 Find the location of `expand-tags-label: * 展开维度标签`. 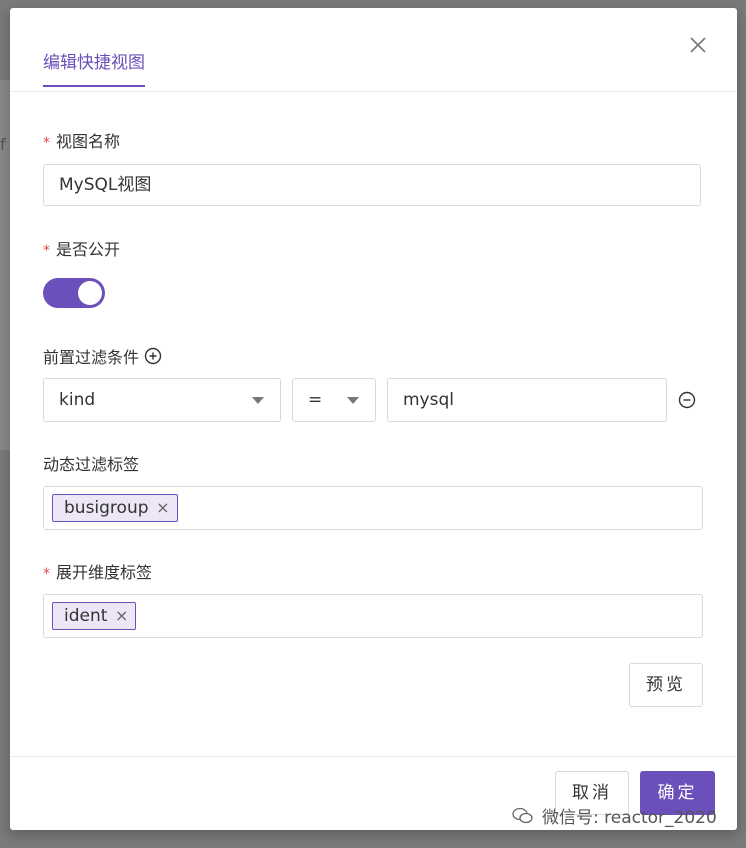

expand-tags-label: * 展开维度标签 is located at coordinates (98, 572).